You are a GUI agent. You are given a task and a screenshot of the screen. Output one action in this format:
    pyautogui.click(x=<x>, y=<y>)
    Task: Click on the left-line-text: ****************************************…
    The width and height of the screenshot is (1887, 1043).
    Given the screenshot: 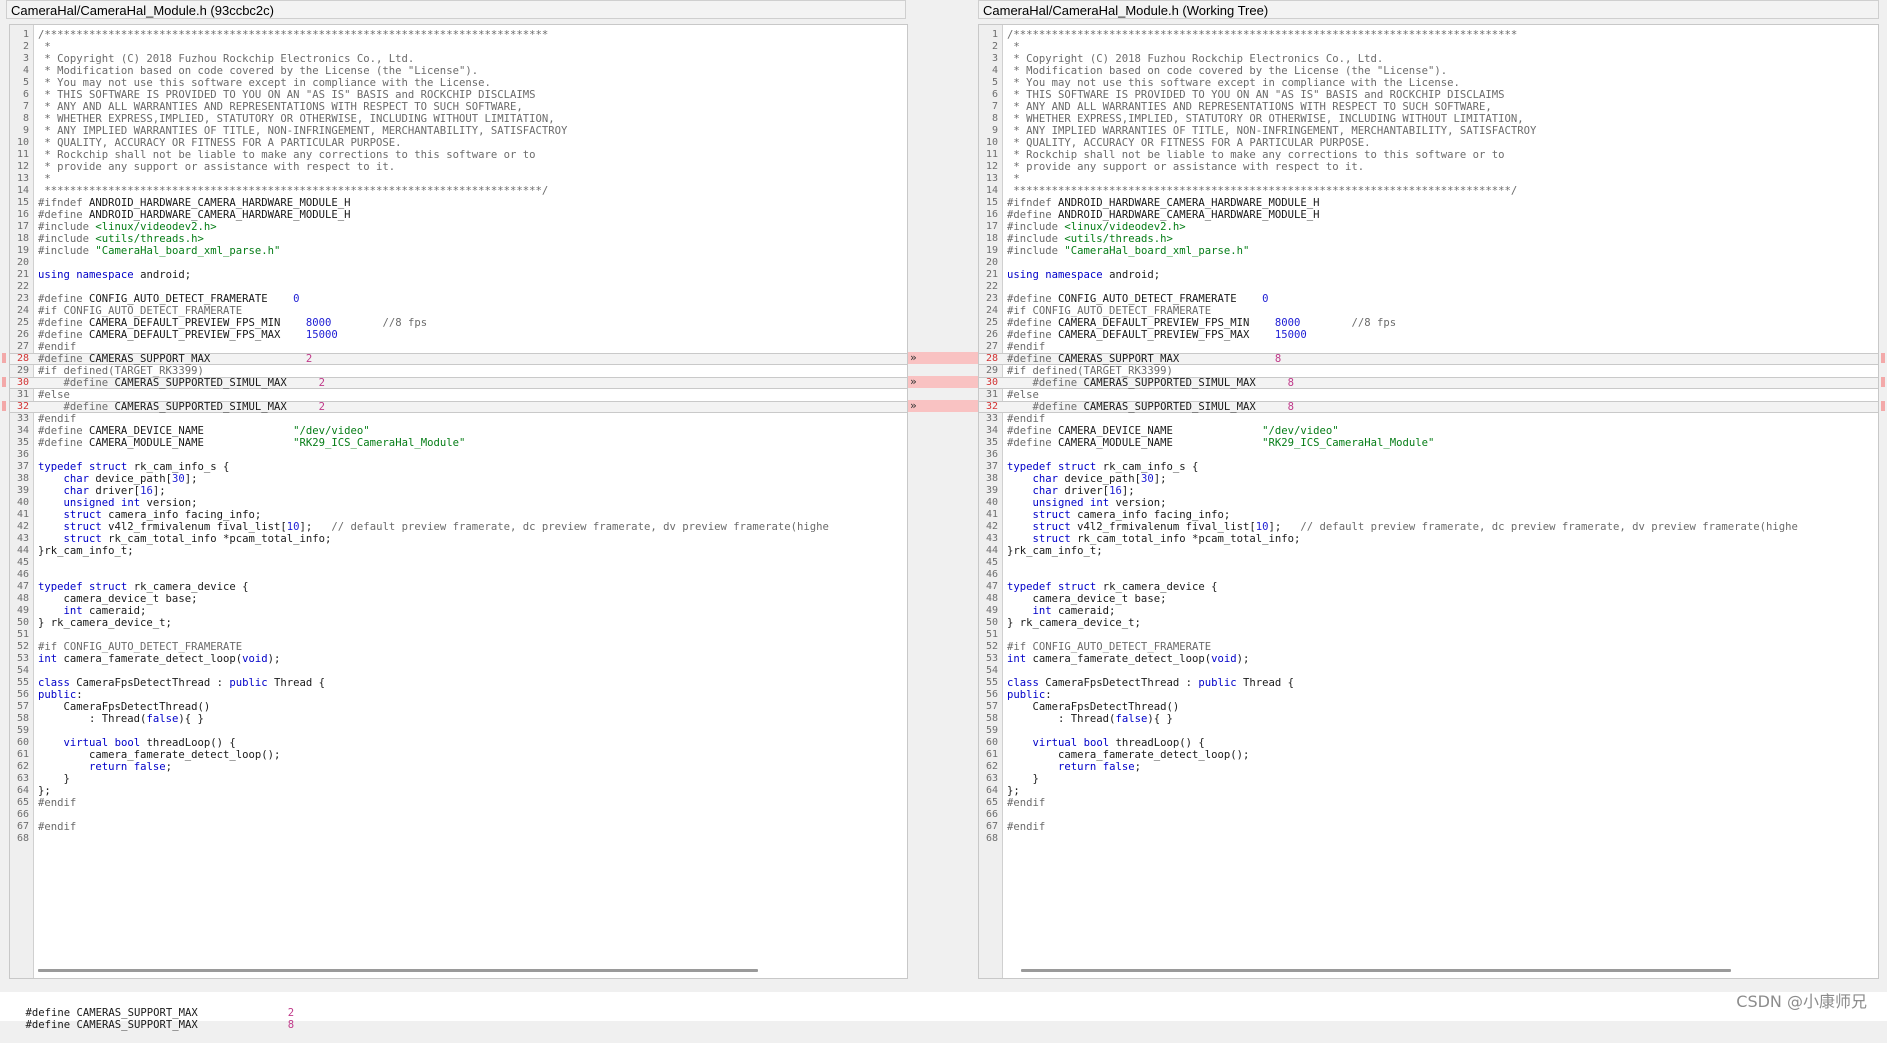 What is the action you would take?
    pyautogui.click(x=293, y=191)
    